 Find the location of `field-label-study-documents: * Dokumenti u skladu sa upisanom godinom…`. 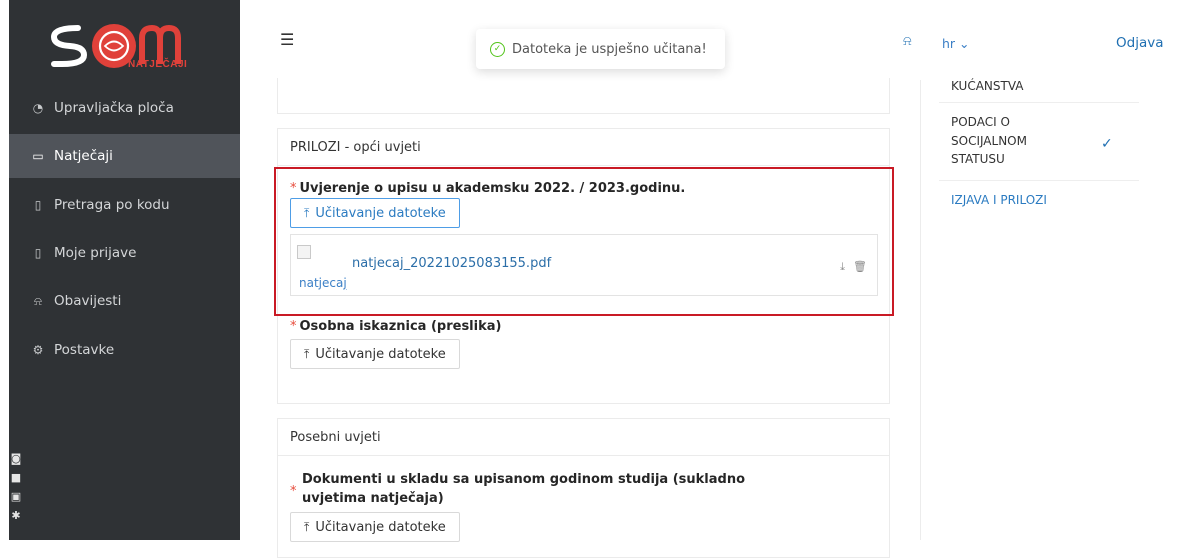

field-label-study-documents: * Dokumenti u skladu sa upisanom godinom… is located at coordinates (517, 489).